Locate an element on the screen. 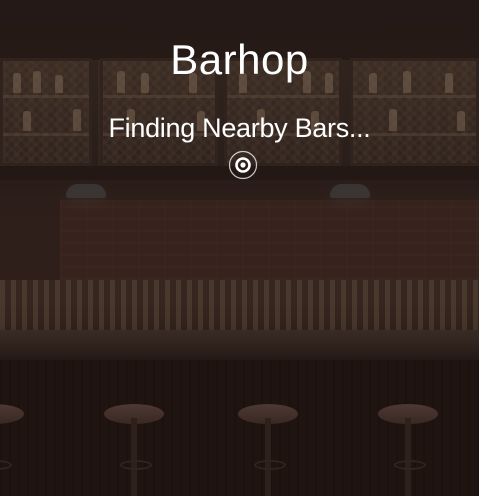  app-title: Barhop is located at coordinates (239, 59).